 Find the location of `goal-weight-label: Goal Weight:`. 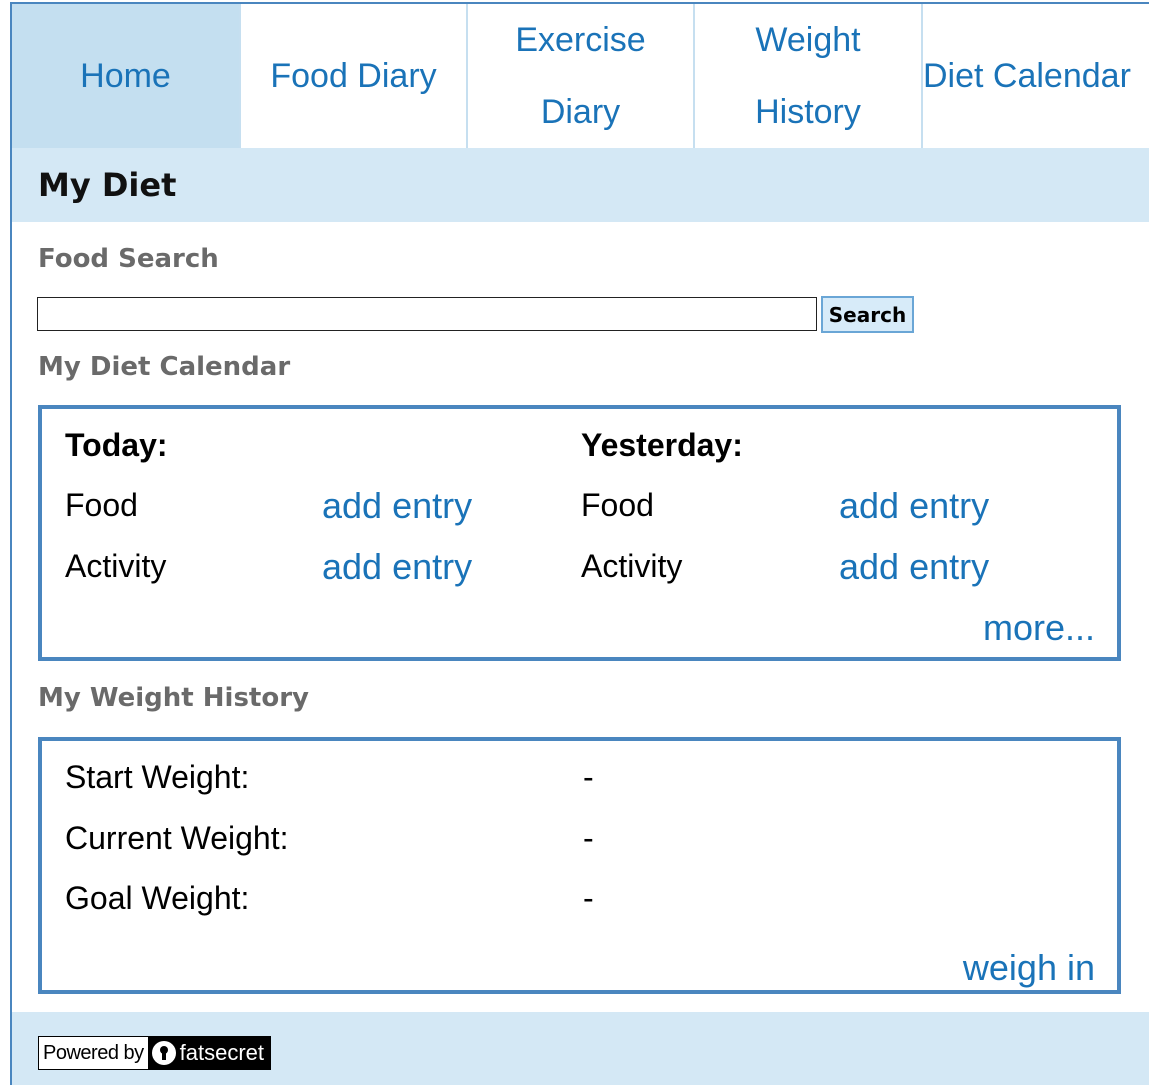

goal-weight-label: Goal Weight: is located at coordinates (157, 898).